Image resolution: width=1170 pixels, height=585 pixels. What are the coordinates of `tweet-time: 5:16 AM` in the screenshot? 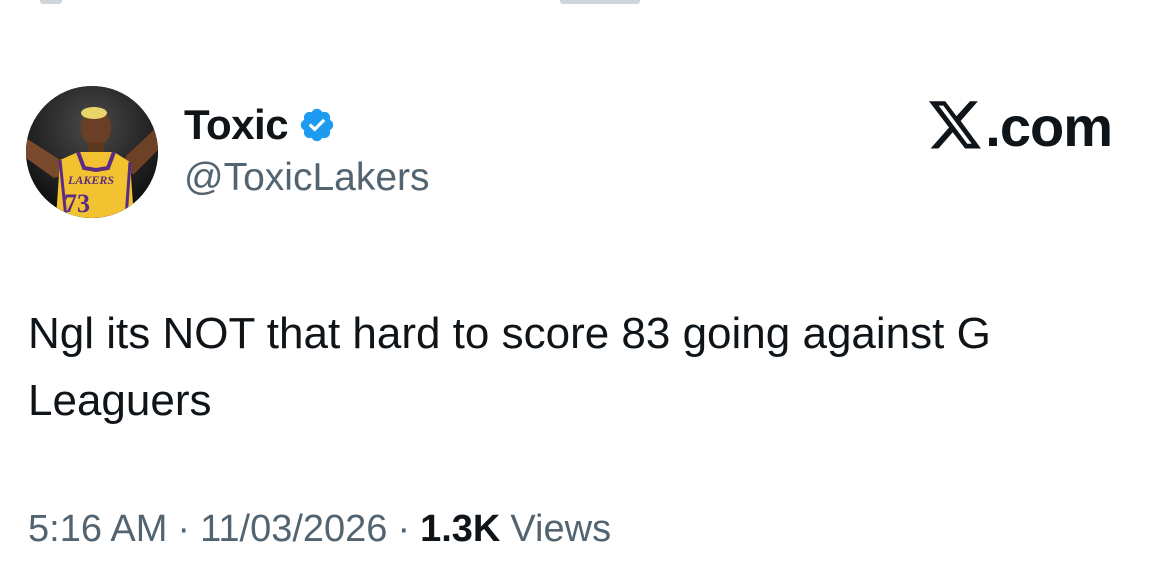 It's located at (97, 529).